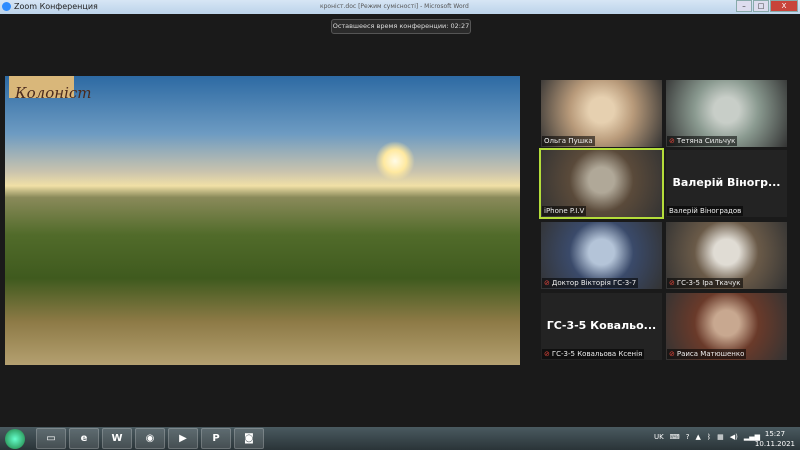  I want to click on taskbar-internet-explorer-button: e, so click(84, 438).